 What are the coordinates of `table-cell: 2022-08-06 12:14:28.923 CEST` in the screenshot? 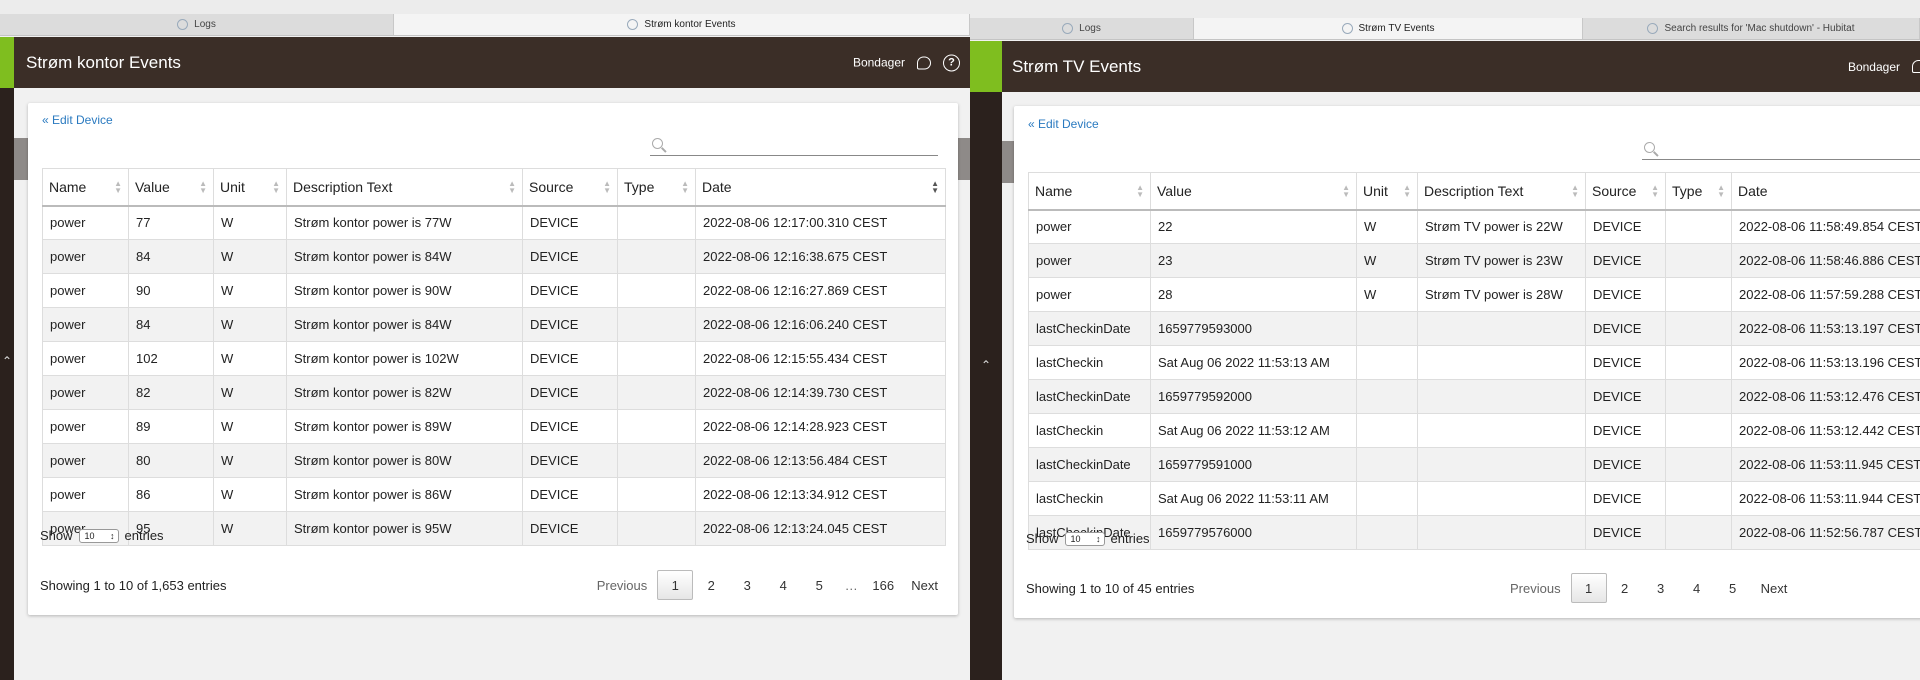 It's located at (820, 426).